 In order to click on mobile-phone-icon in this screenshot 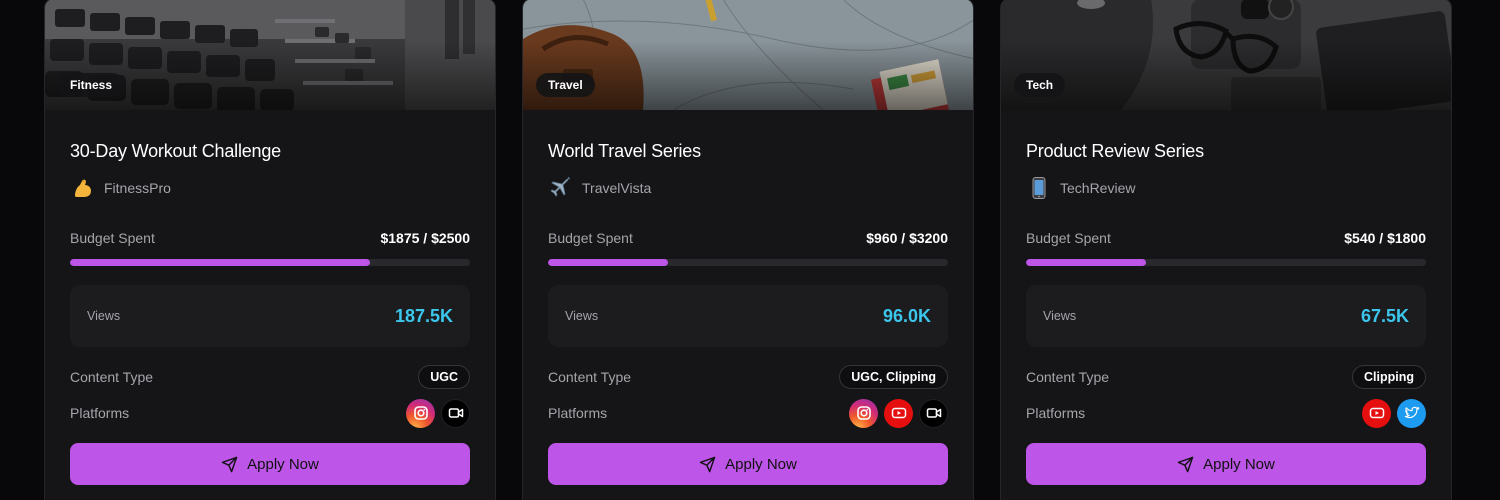, I will do `click(1039, 188)`.